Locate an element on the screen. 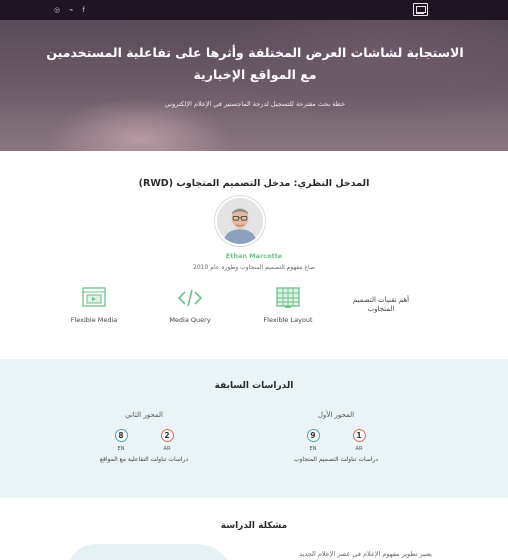  axis-name: المحور الأول is located at coordinates (336, 415).